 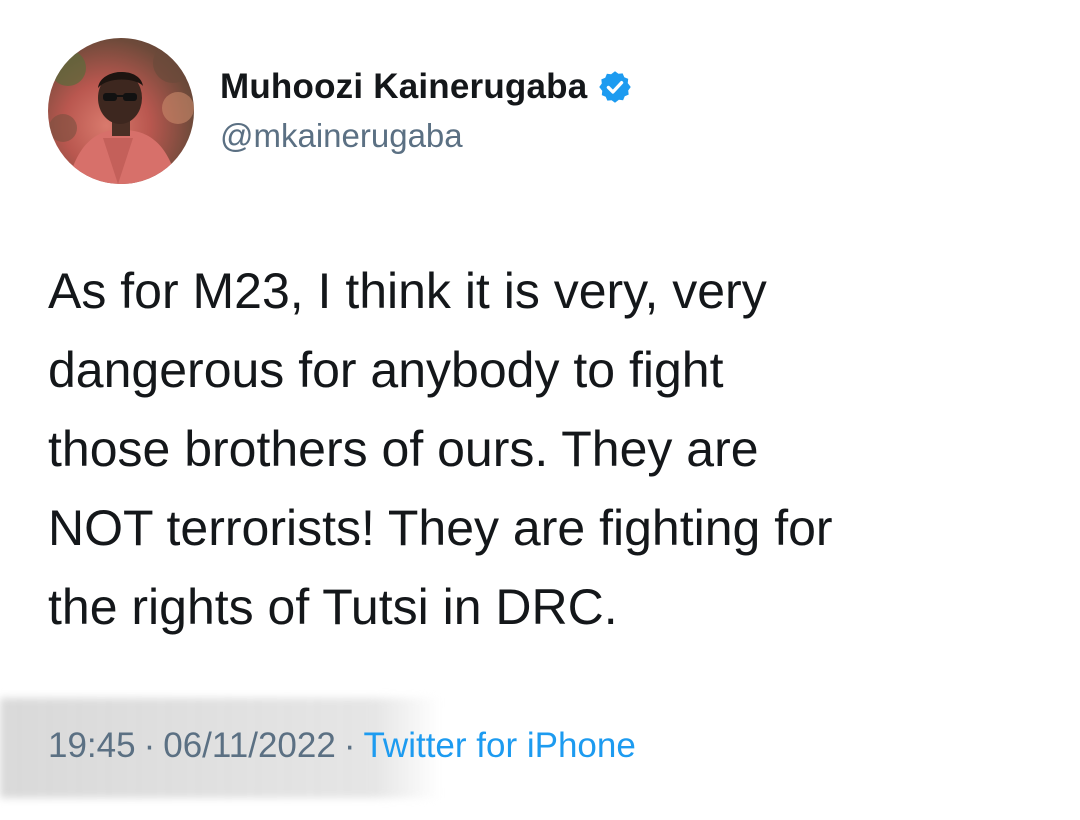 I want to click on author-handle: @mkainerugaba, so click(x=426, y=136).